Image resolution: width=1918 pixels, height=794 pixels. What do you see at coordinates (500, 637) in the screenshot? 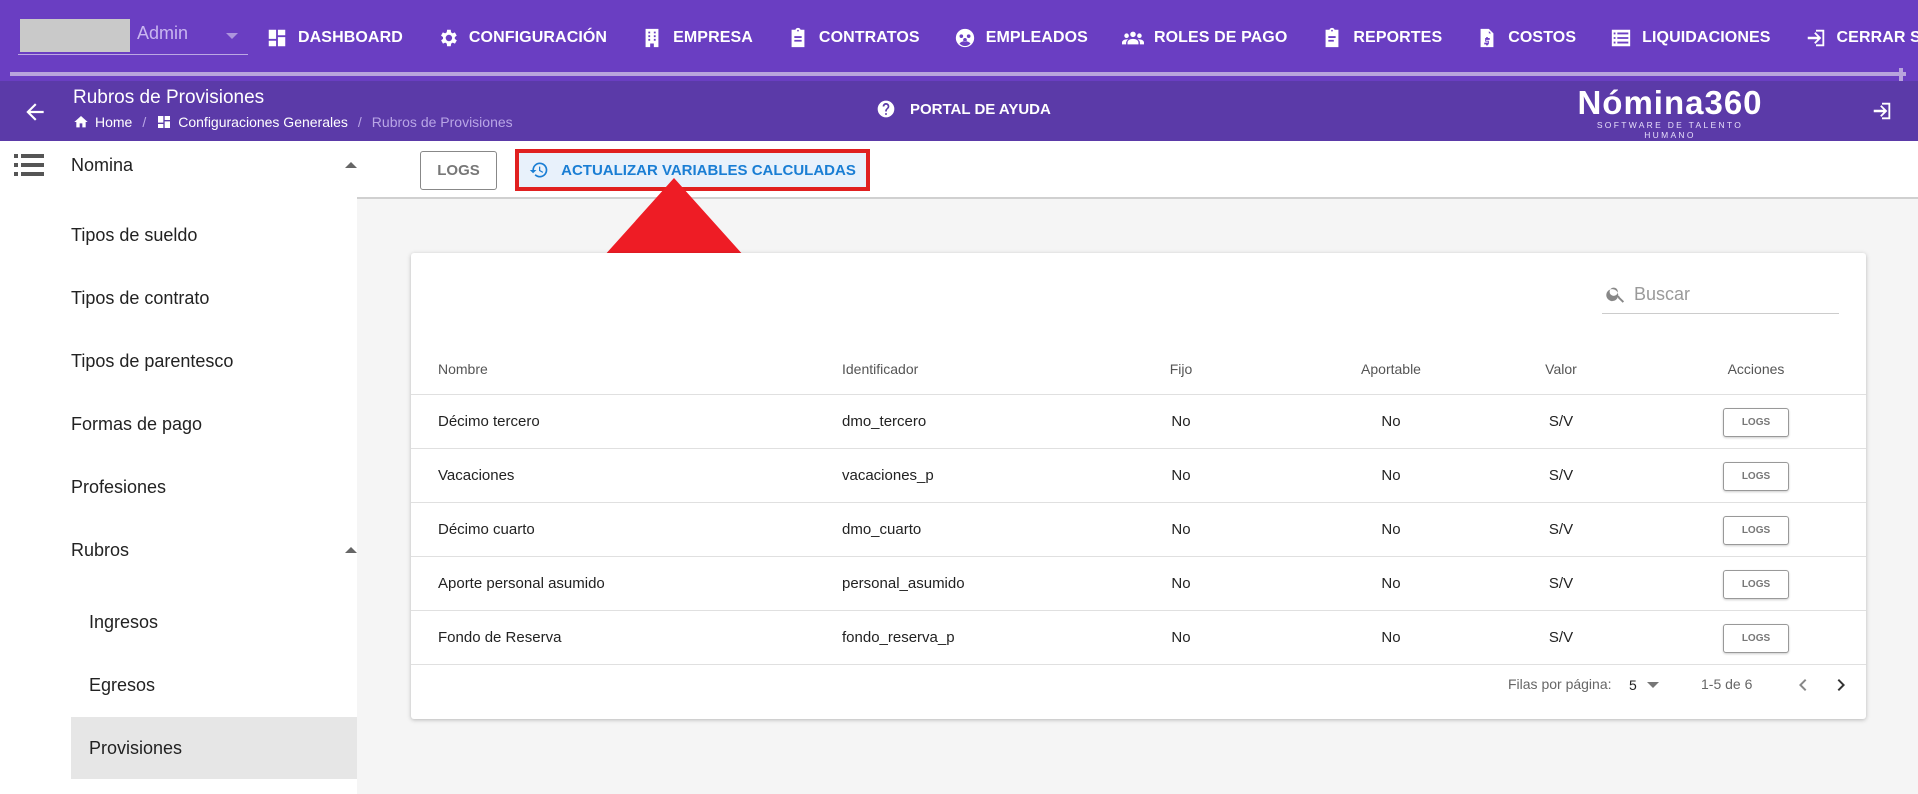
I see `cell-nombre: Fondo de Reserva` at bounding box center [500, 637].